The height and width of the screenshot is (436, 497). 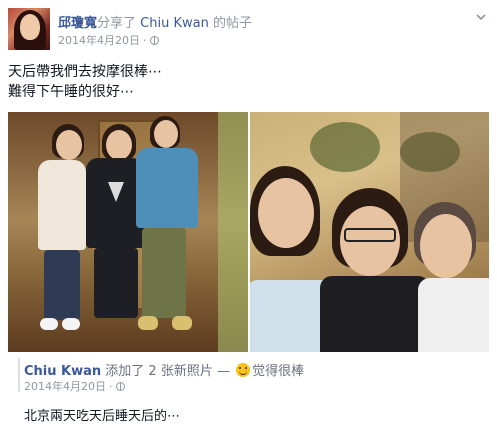 What do you see at coordinates (278, 371) in the screenshot?
I see `feeling-text: 觉得很棒` at bounding box center [278, 371].